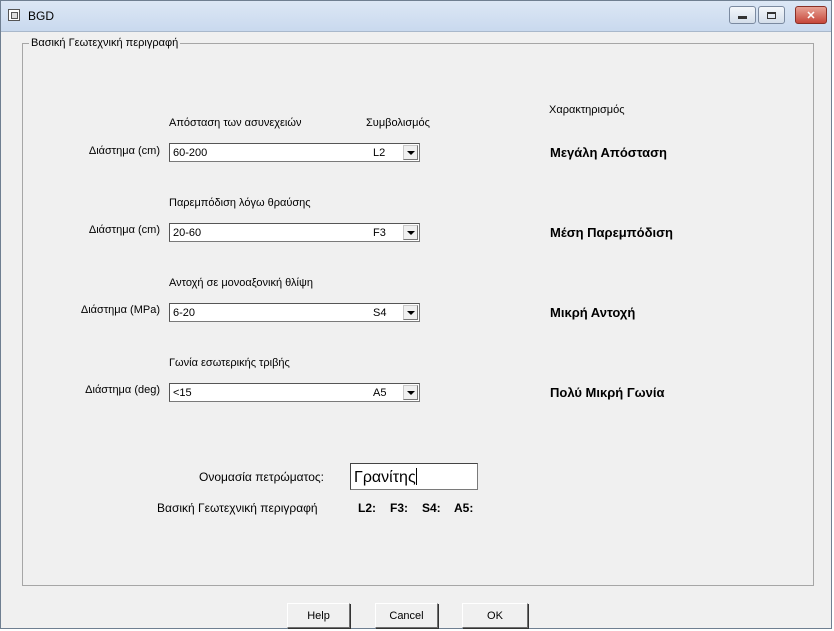 This screenshot has height=631, width=834. I want to click on cancel-button: Cancel, so click(406, 615).